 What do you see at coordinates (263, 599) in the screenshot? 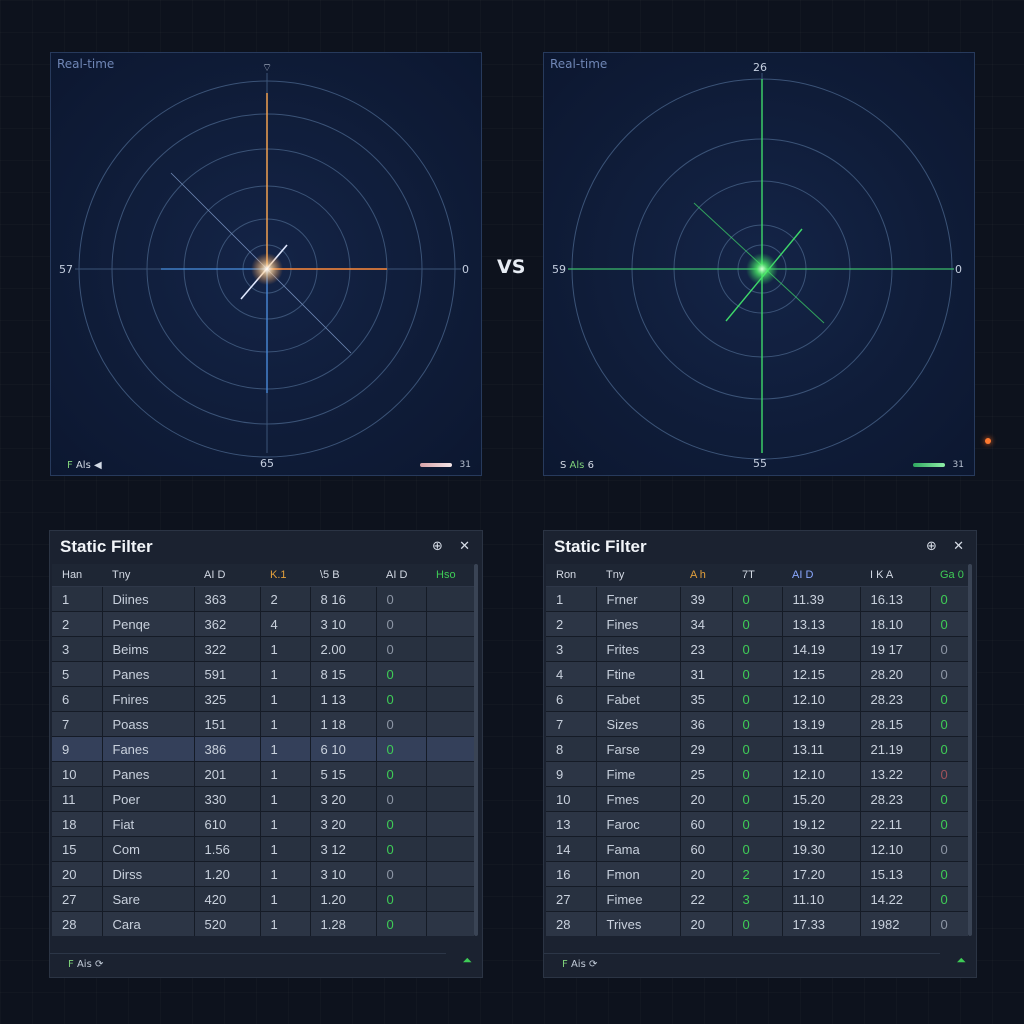
I see `table-row: 1 Diines 363 2 8 16 0` at bounding box center [263, 599].